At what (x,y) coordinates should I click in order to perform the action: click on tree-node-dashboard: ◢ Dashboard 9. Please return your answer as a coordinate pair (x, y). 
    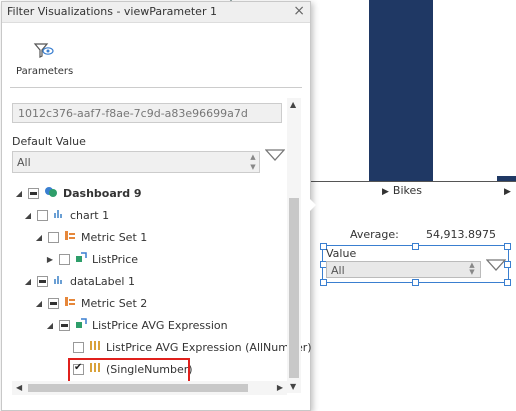
    Looking at the image, I should click on (78, 193).